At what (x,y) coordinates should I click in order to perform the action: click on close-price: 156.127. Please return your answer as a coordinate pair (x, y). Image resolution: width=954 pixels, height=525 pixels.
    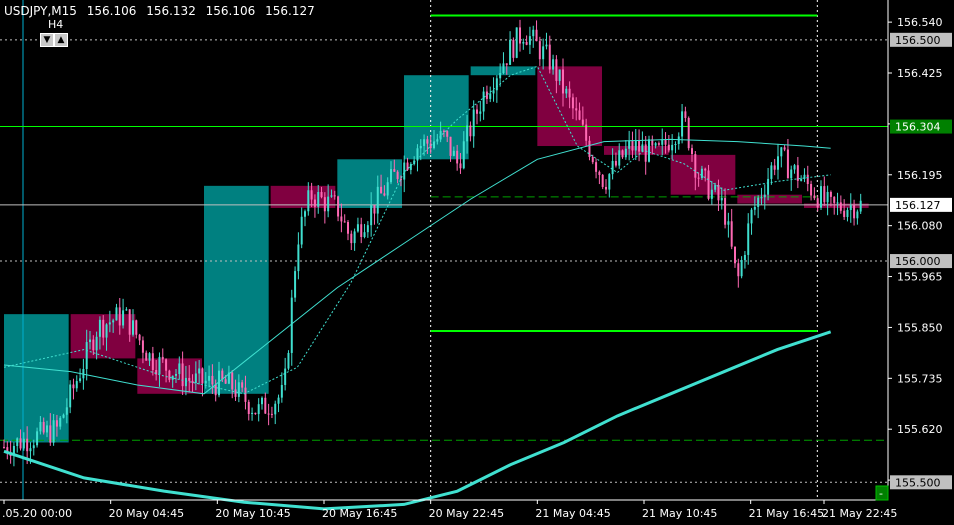
    Looking at the image, I should click on (290, 11).